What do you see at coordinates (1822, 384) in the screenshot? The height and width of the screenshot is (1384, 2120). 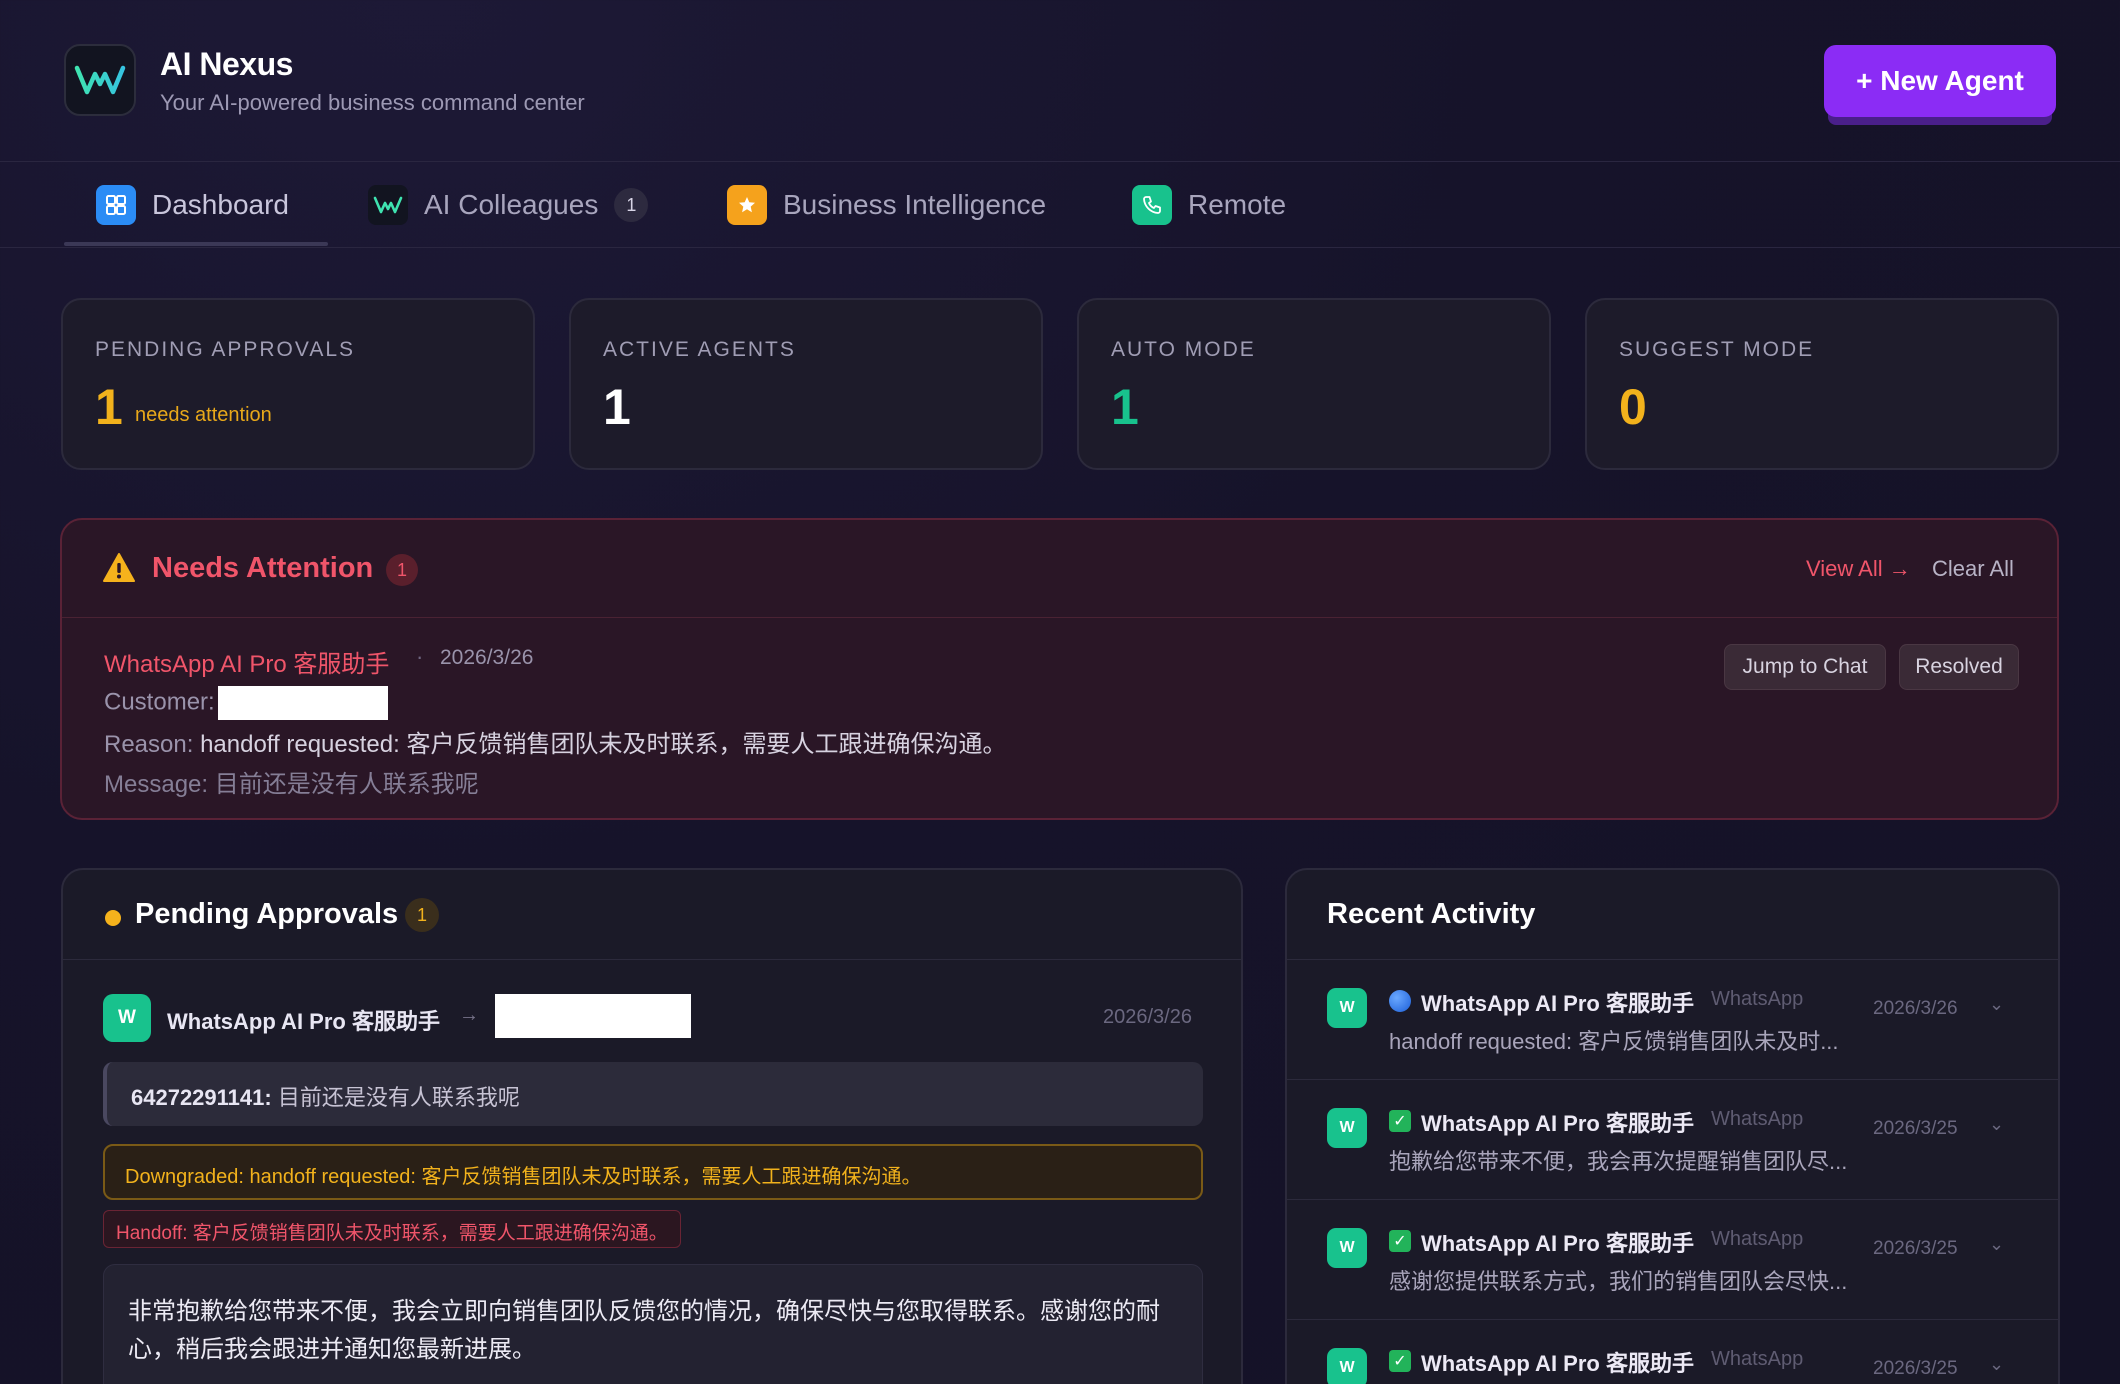 I see `stat-card-suggest-mode: SUGGEST MODE 0` at bounding box center [1822, 384].